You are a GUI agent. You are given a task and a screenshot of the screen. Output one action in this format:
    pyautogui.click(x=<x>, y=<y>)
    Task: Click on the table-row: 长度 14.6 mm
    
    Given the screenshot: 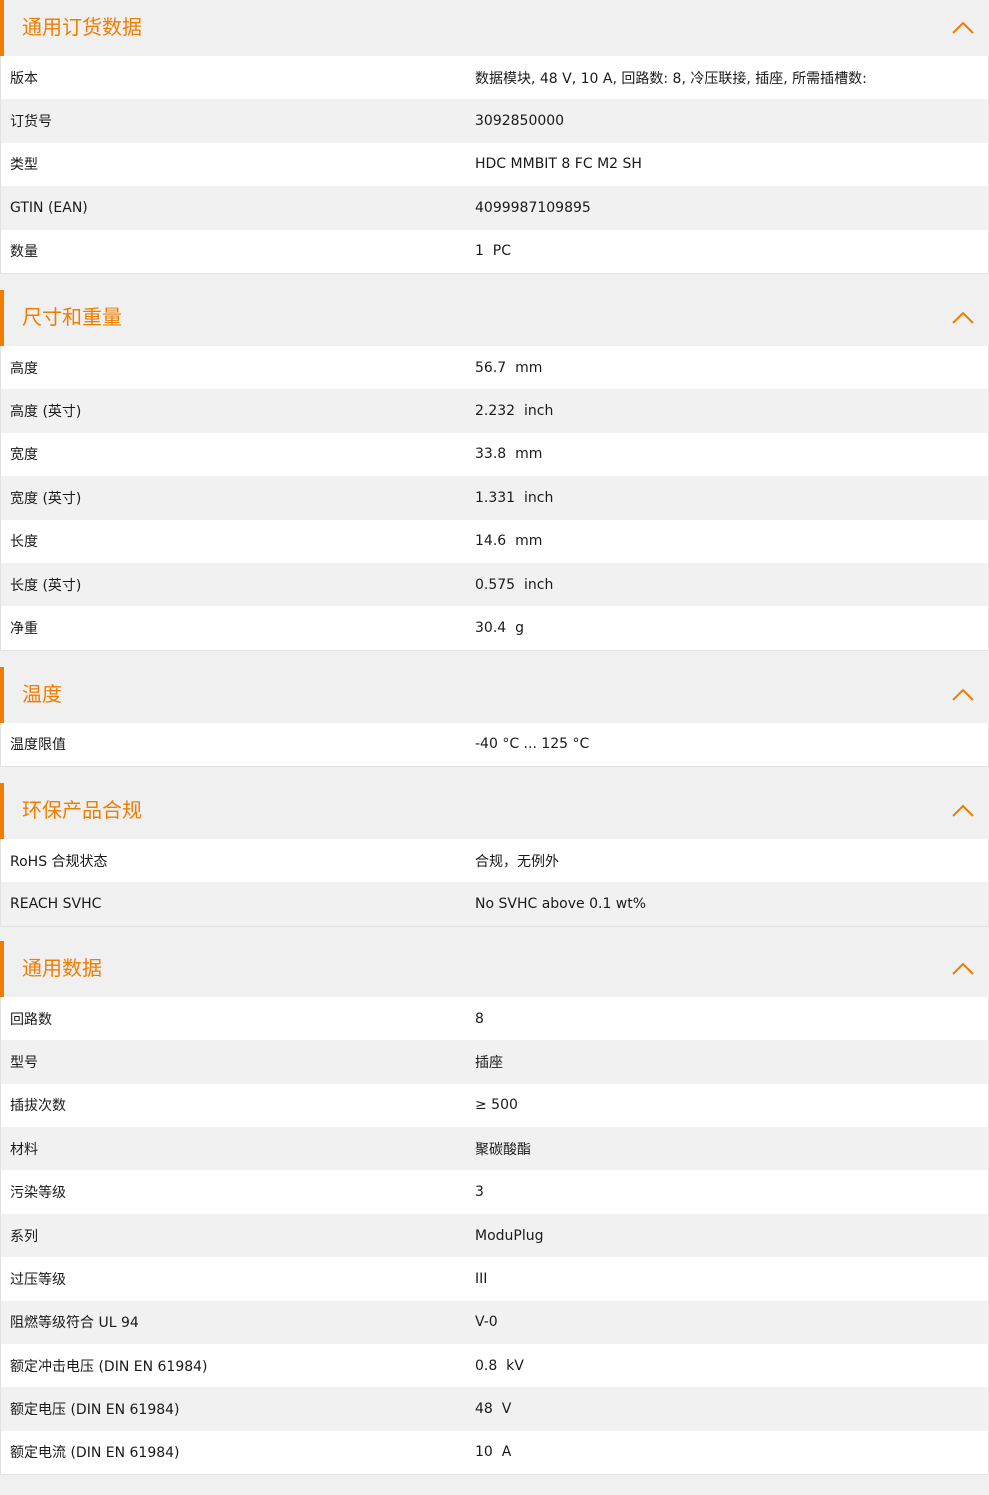 What is the action you would take?
    pyautogui.click(x=494, y=541)
    